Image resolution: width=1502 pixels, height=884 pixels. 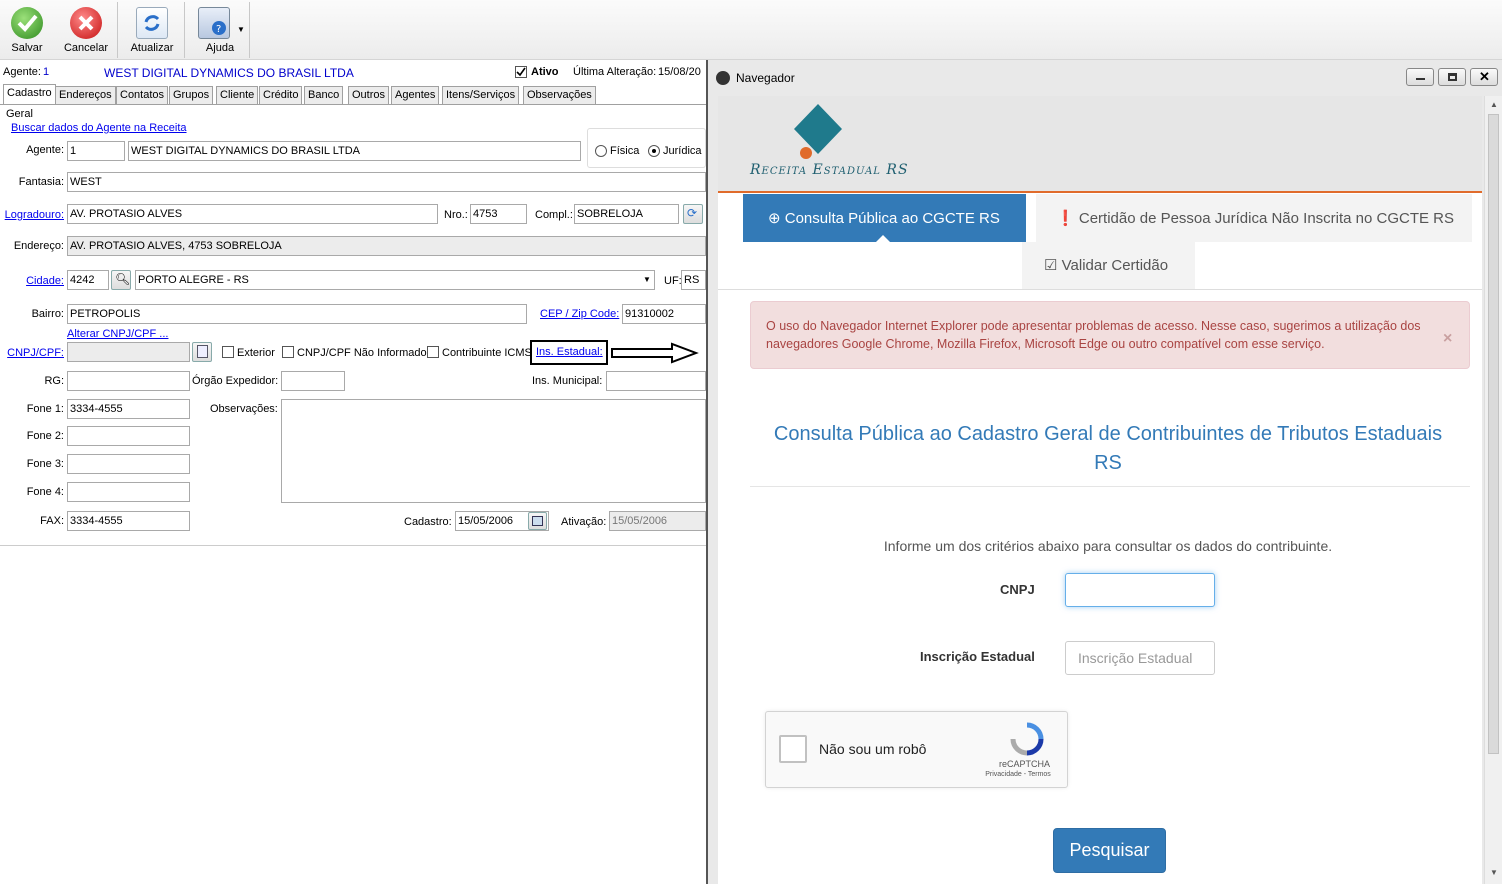 What do you see at coordinates (498, 214) in the screenshot?
I see `nro-field: 4753` at bounding box center [498, 214].